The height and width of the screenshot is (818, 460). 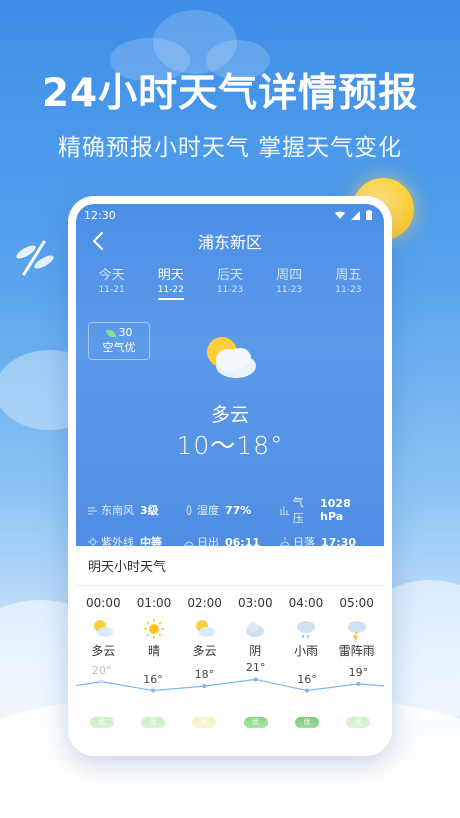 I want to click on status-icons, so click(x=353, y=215).